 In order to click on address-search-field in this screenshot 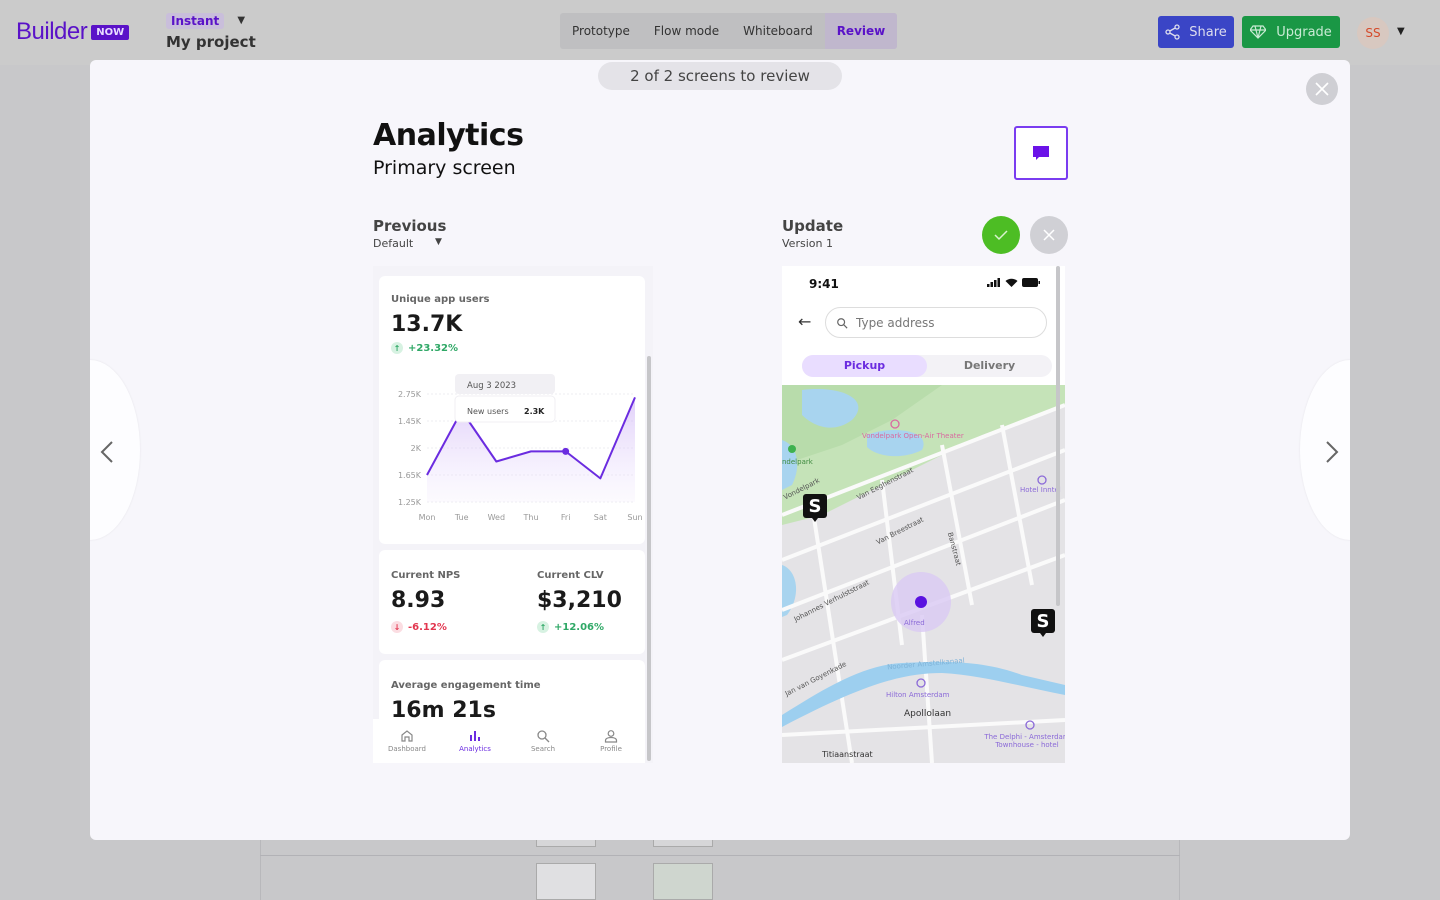, I will do `click(936, 322)`.